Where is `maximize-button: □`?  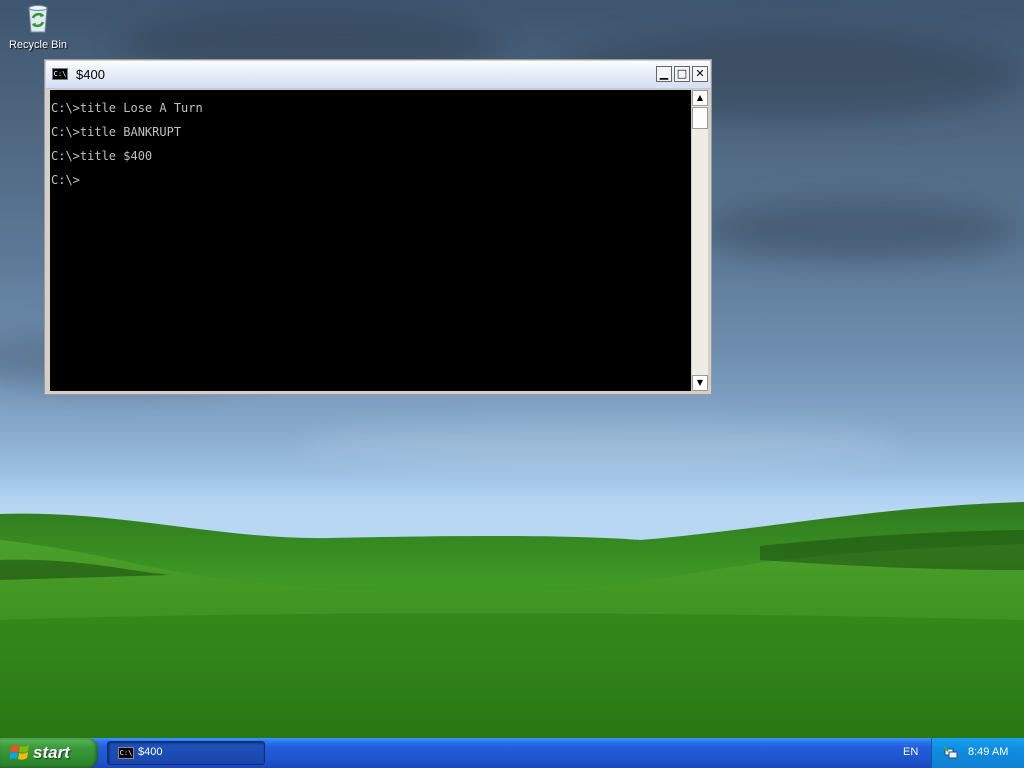 maximize-button: □ is located at coordinates (682, 74).